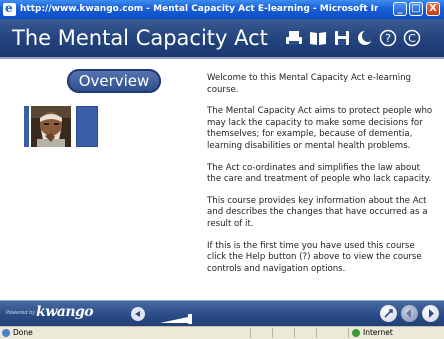  Describe the element at coordinates (409, 313) in the screenshot. I see `back-icon` at that location.